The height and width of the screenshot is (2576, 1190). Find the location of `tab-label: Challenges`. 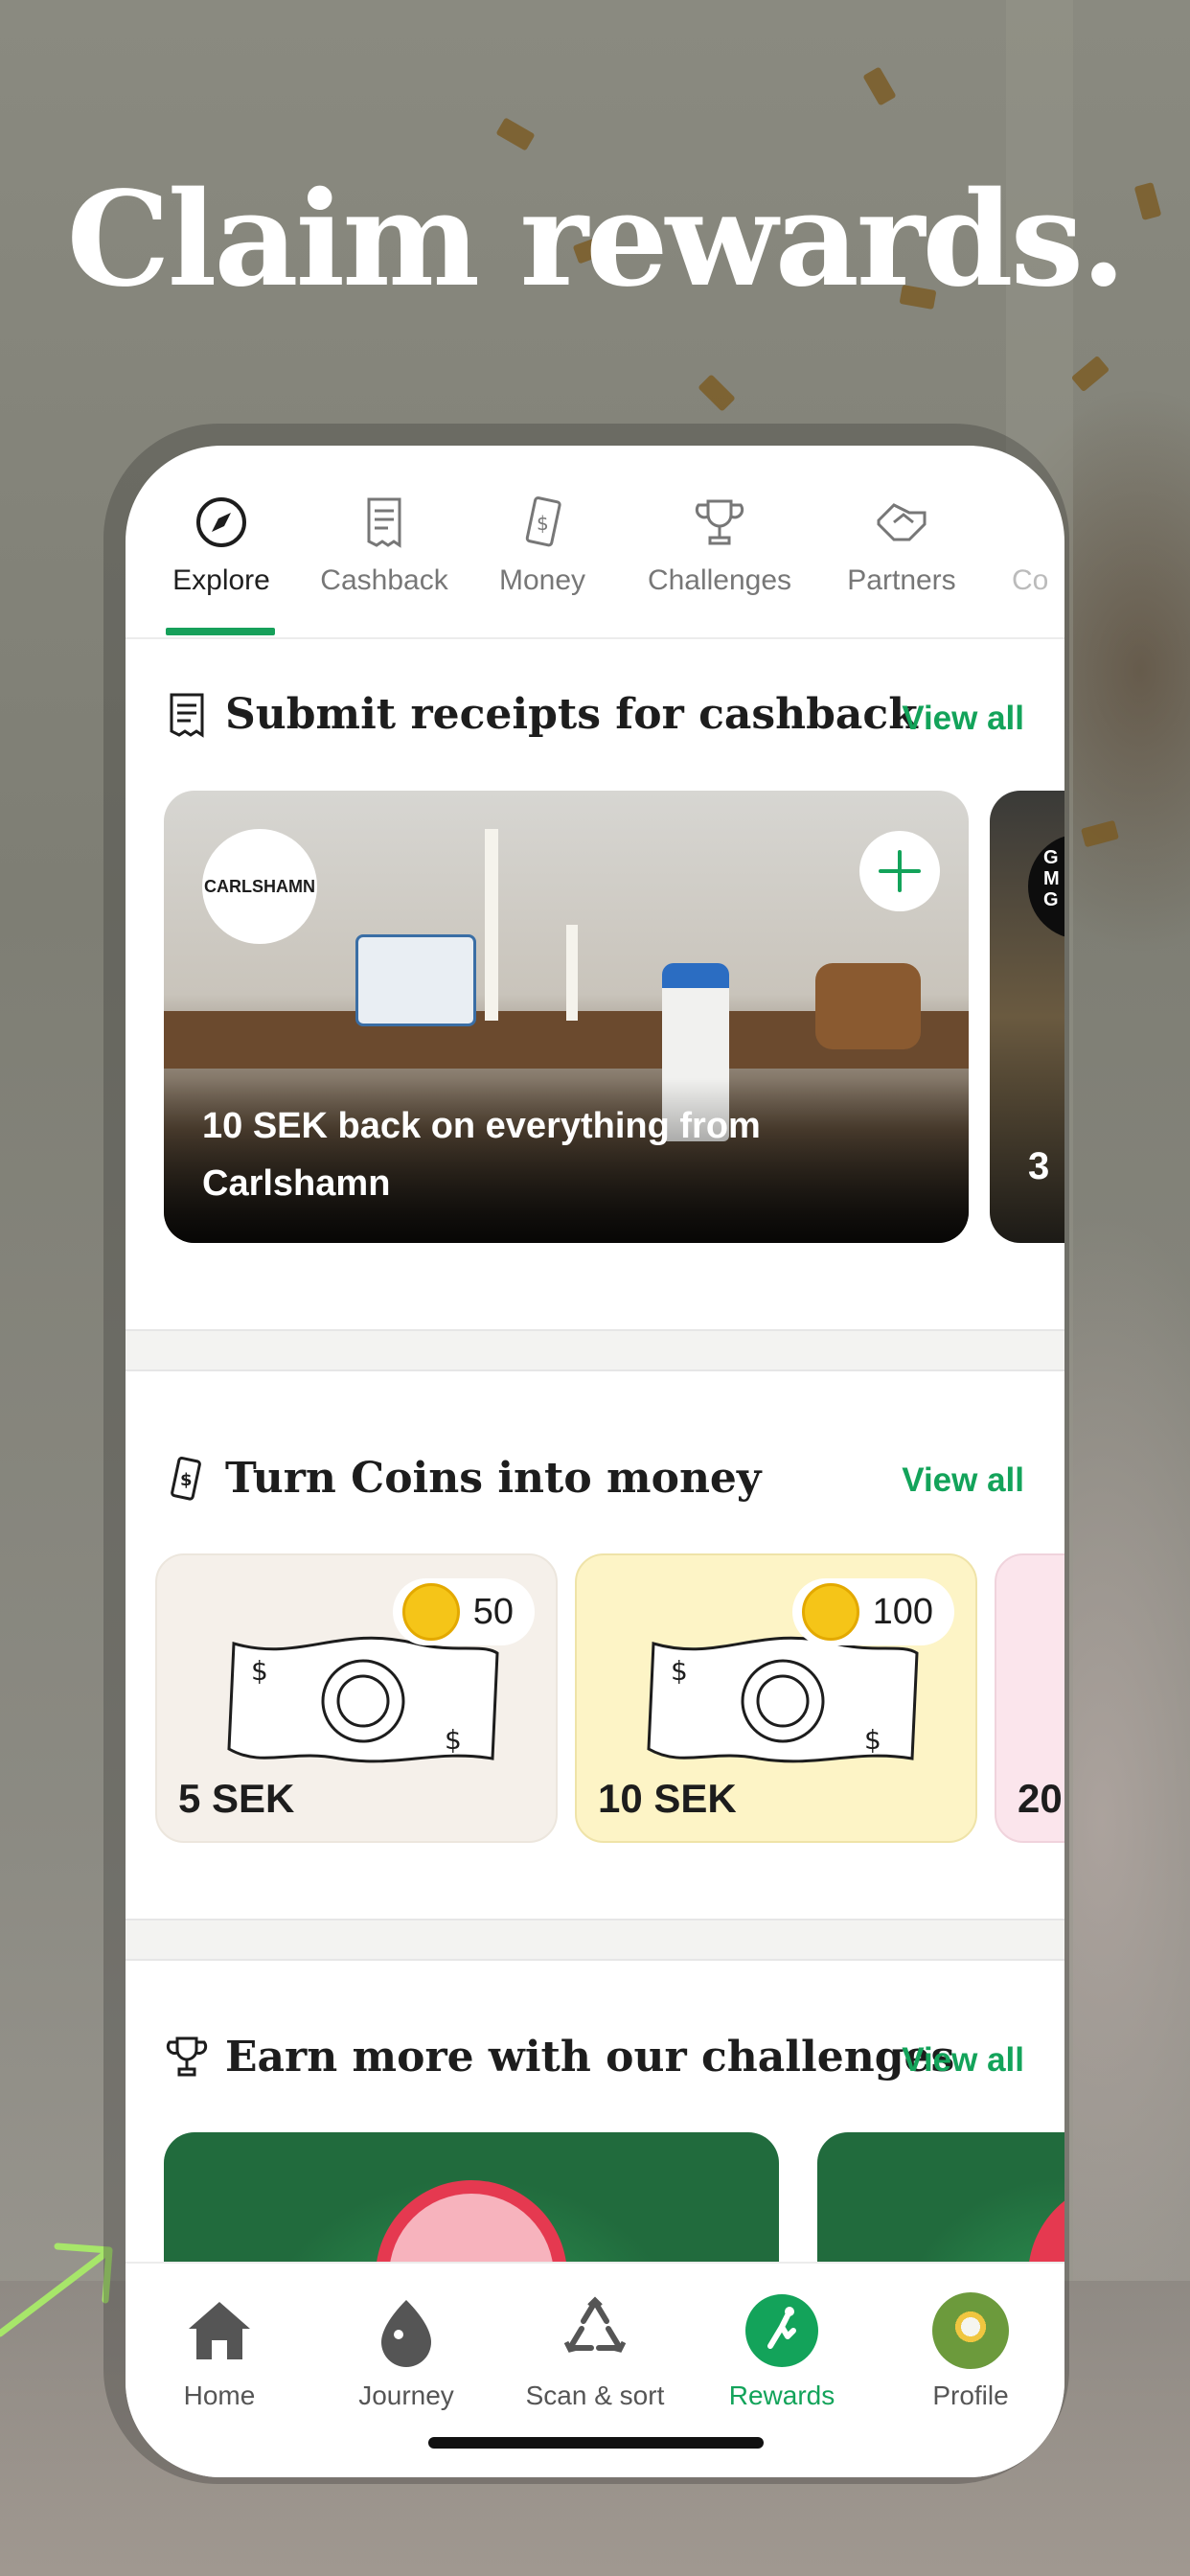

tab-label: Challenges is located at coordinates (719, 580).